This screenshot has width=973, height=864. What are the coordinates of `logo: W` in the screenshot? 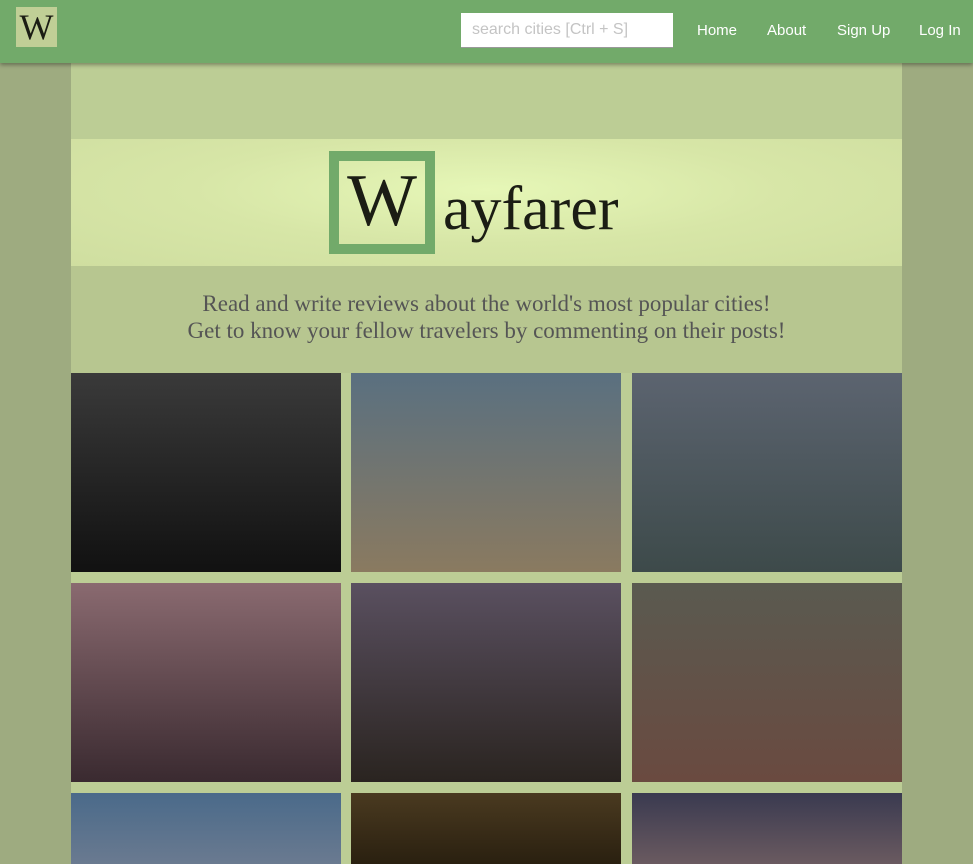 It's located at (36, 27).